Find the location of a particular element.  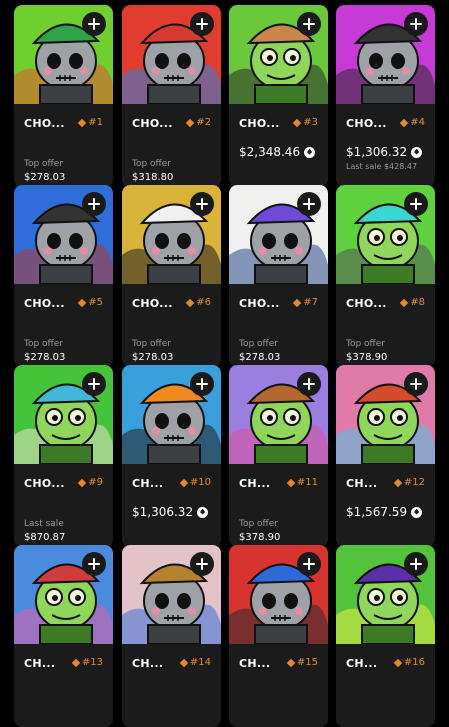

rank-text: #9 is located at coordinates (95, 482).